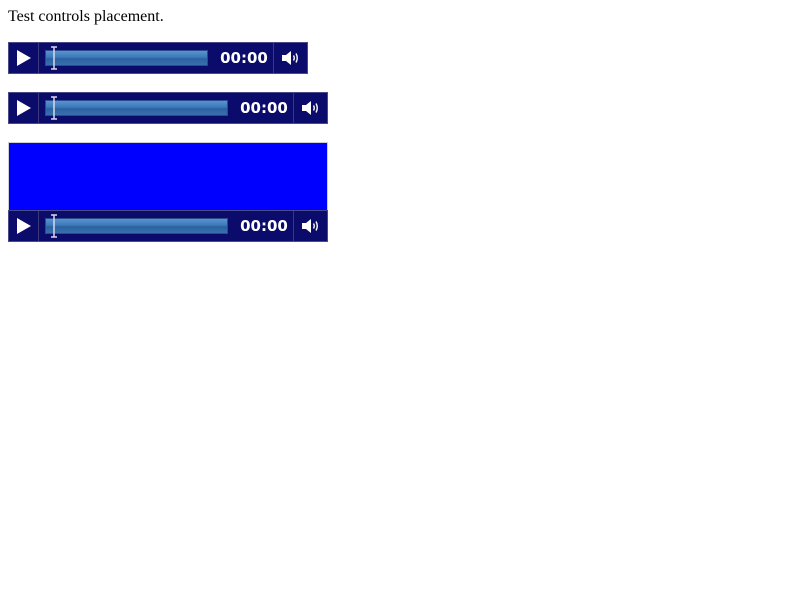  I want to click on media-controls-3: 00:00, so click(168, 226).